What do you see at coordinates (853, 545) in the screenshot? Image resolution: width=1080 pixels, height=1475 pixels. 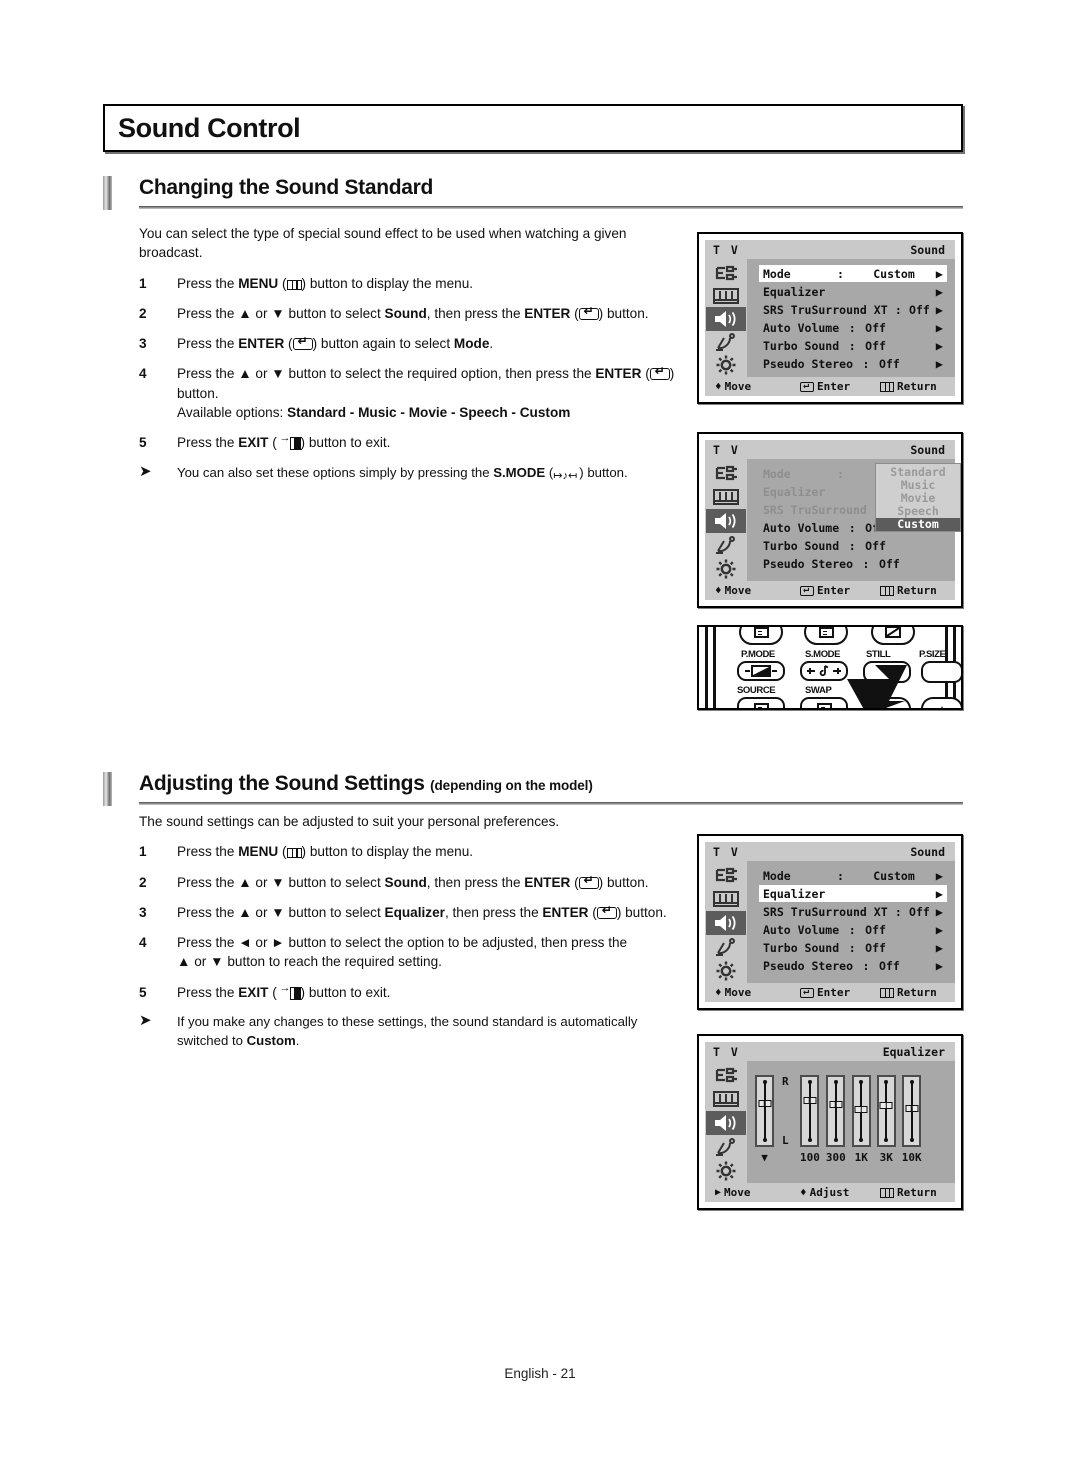 I see `osd-menu-row: Turbo Sound: Off` at bounding box center [853, 545].